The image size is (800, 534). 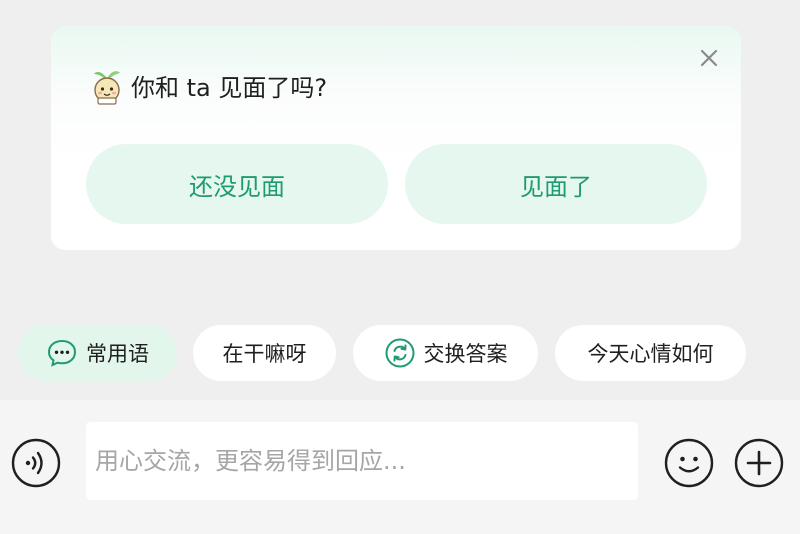 What do you see at coordinates (465, 354) in the screenshot?
I see `chip-exchange-answers-label: 交换答案` at bounding box center [465, 354].